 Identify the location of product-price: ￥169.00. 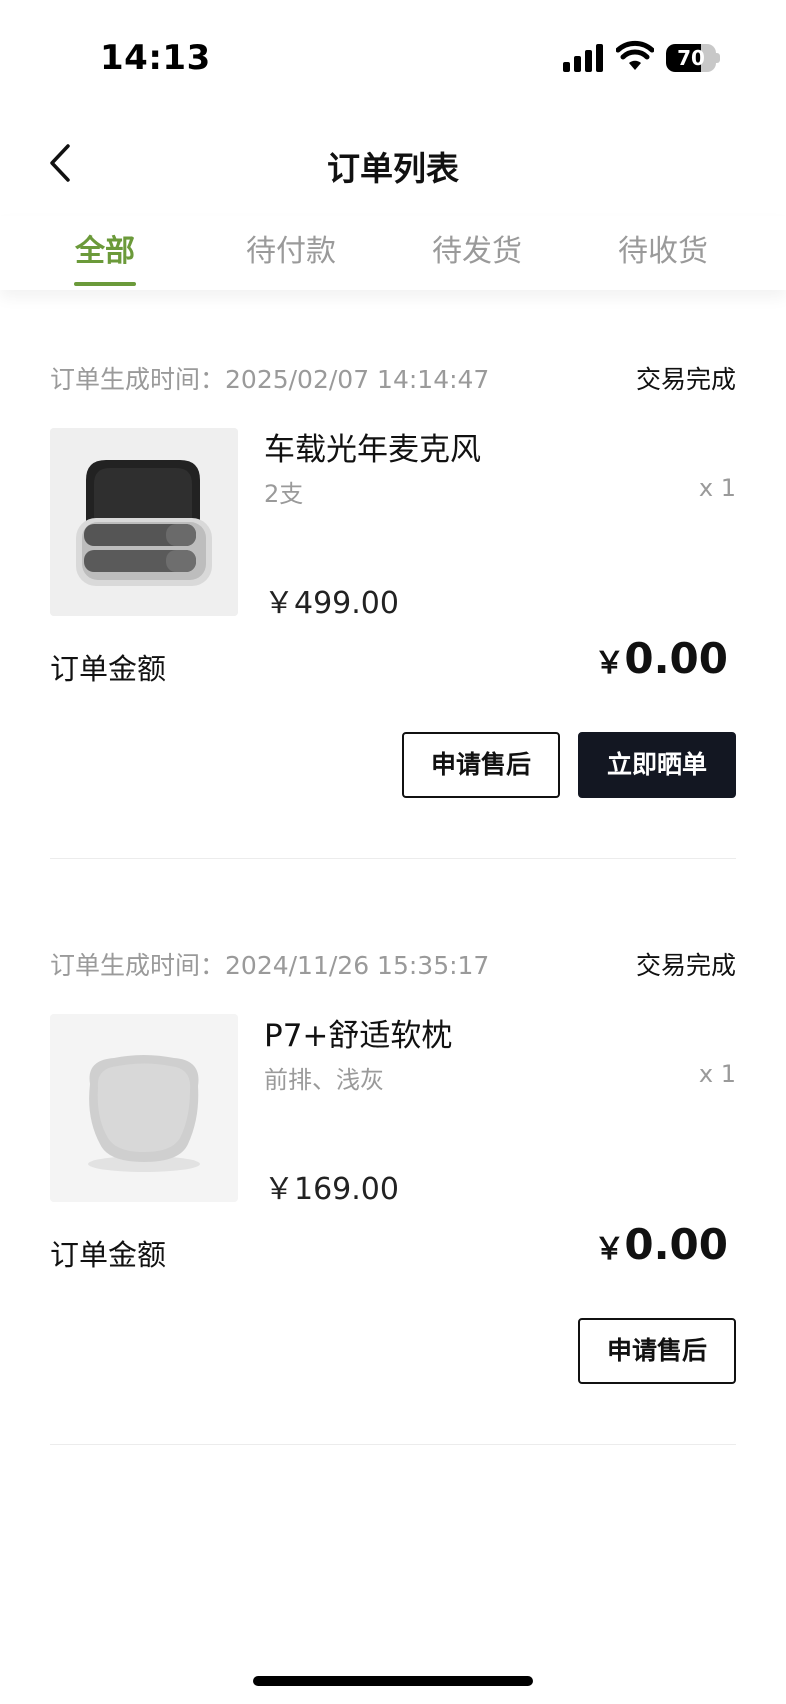
(331, 1189).